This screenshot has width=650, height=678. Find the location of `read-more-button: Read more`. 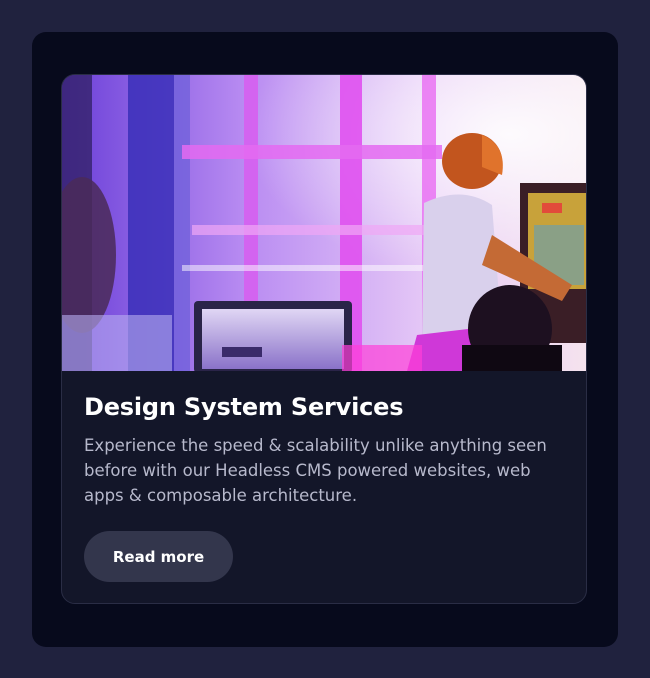

read-more-button: Read more is located at coordinates (158, 556).